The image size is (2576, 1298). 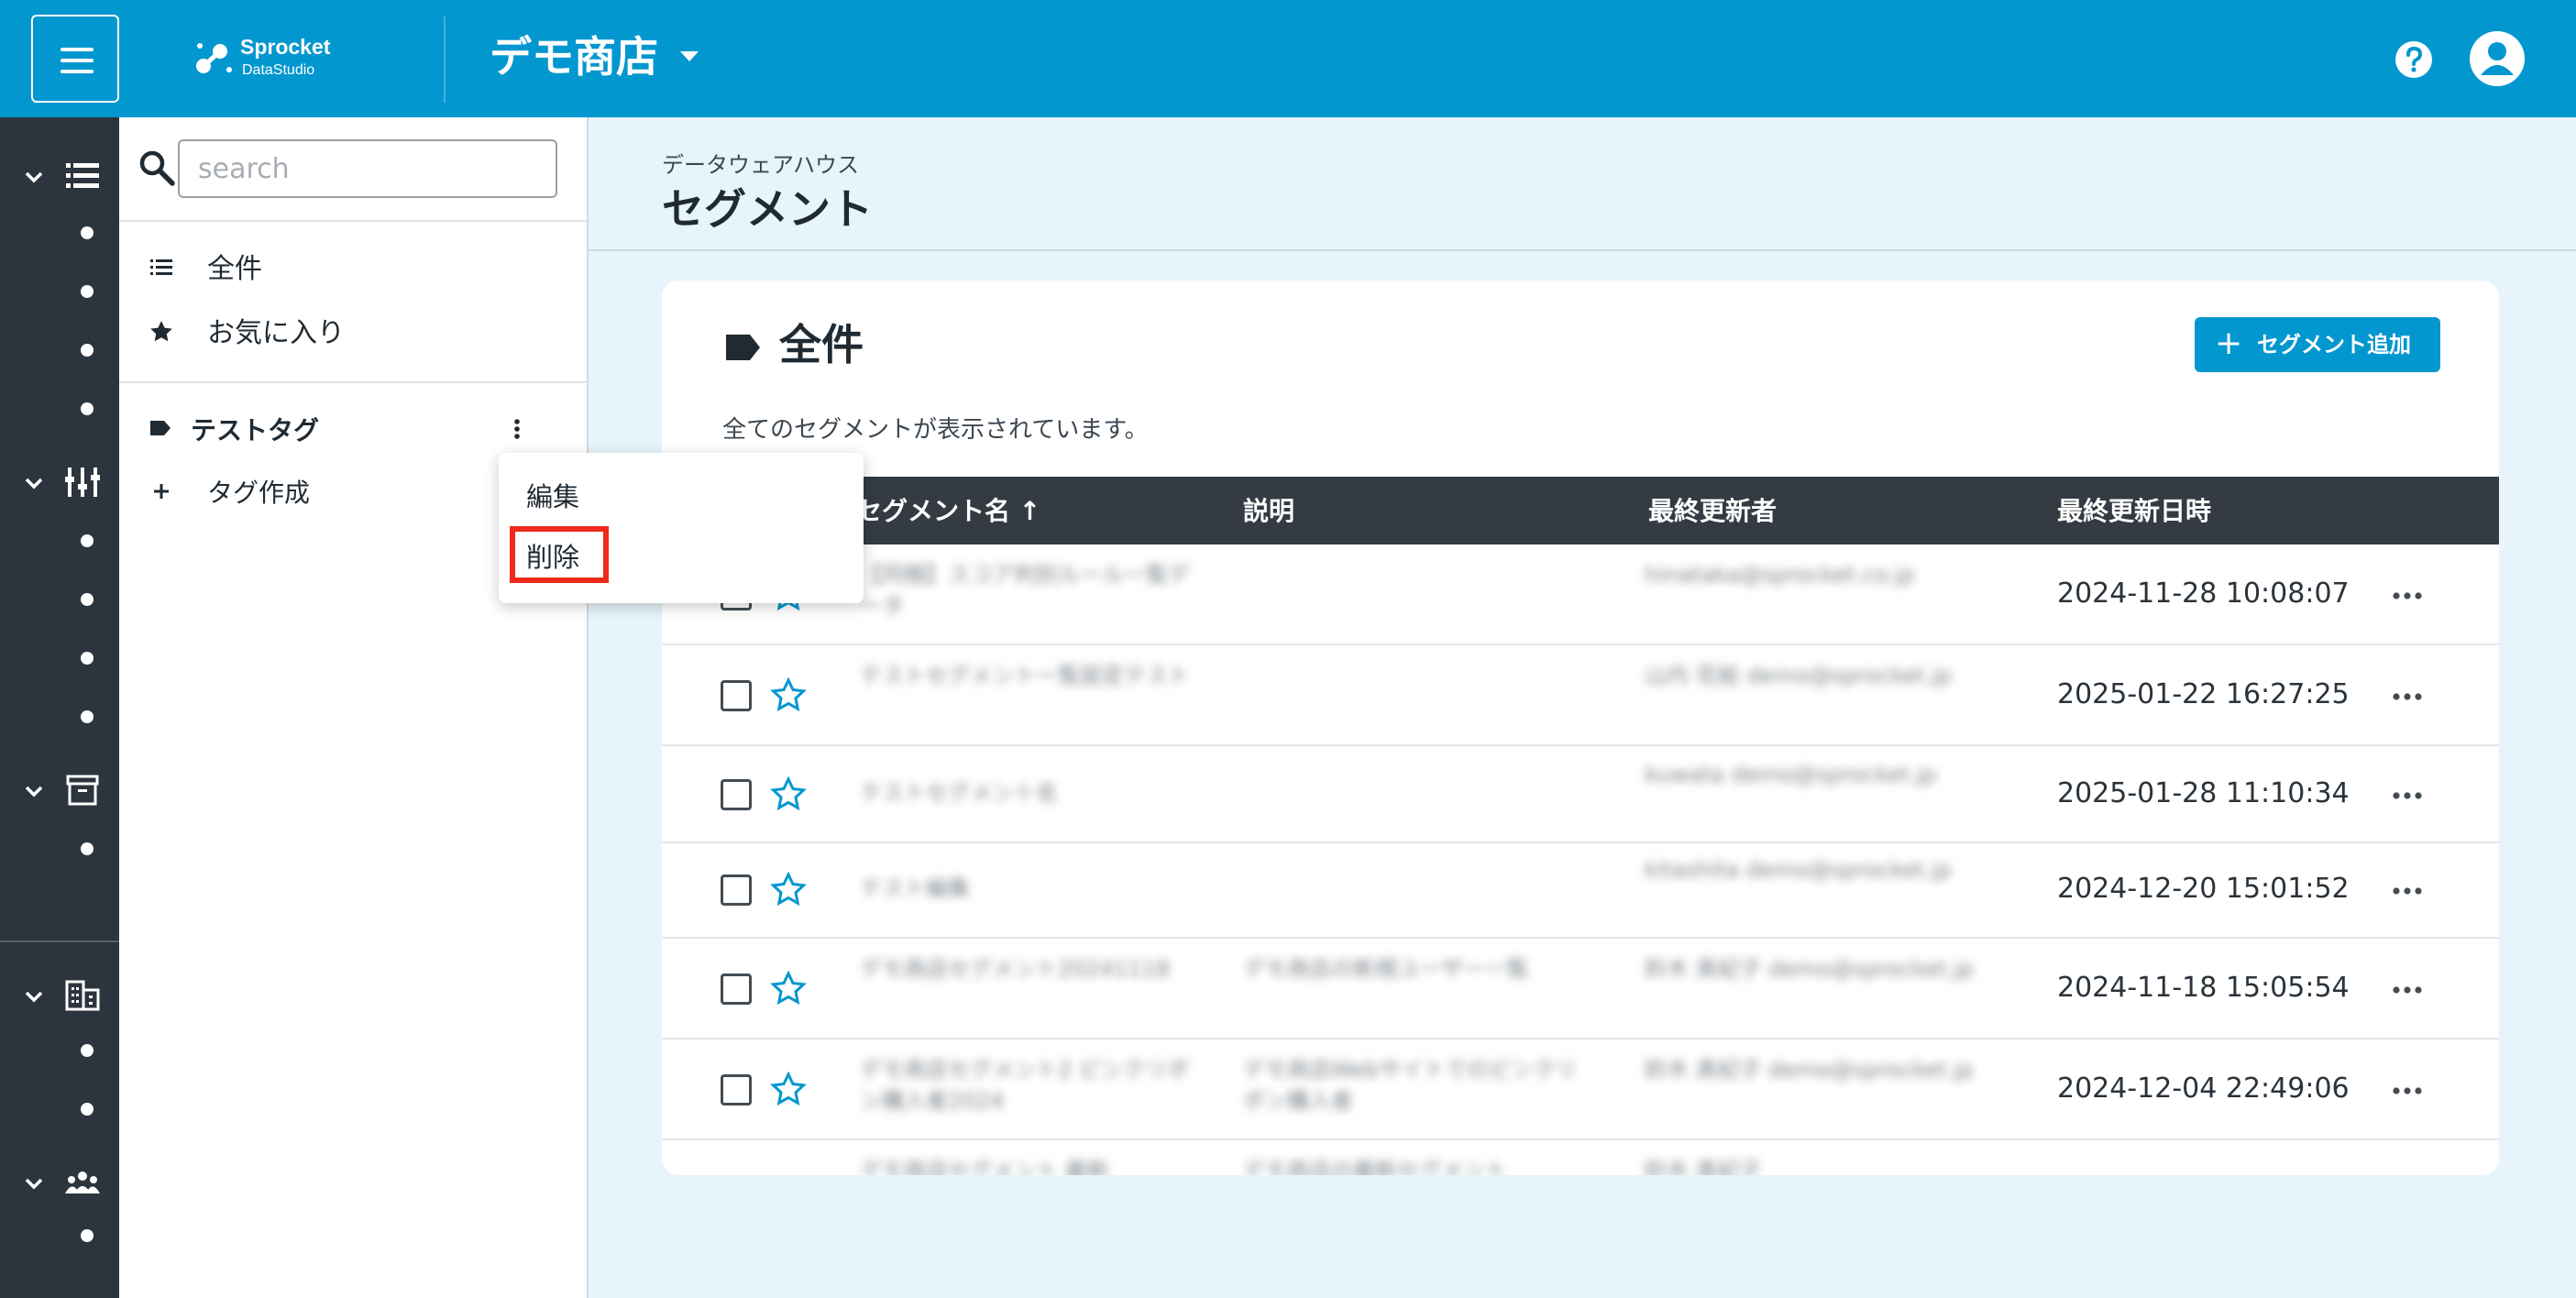 What do you see at coordinates (760, 163) in the screenshot?
I see `breadcrumb: データウェアハウス` at bounding box center [760, 163].